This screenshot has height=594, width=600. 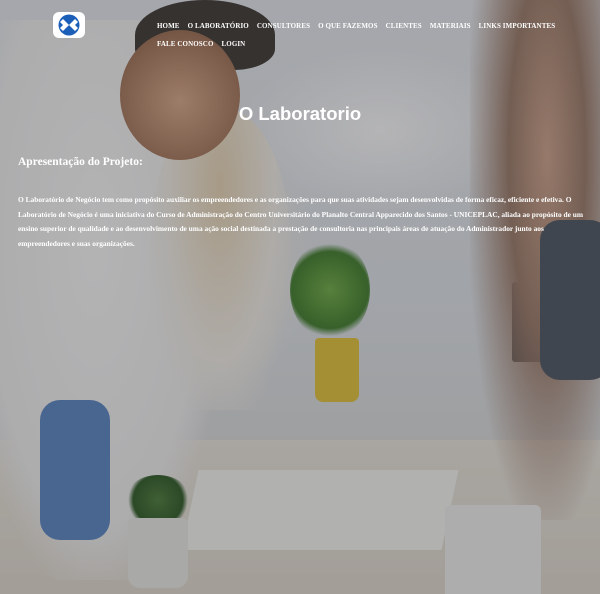 What do you see at coordinates (168, 26) in the screenshot?
I see `nav-item-home: HOME` at bounding box center [168, 26].